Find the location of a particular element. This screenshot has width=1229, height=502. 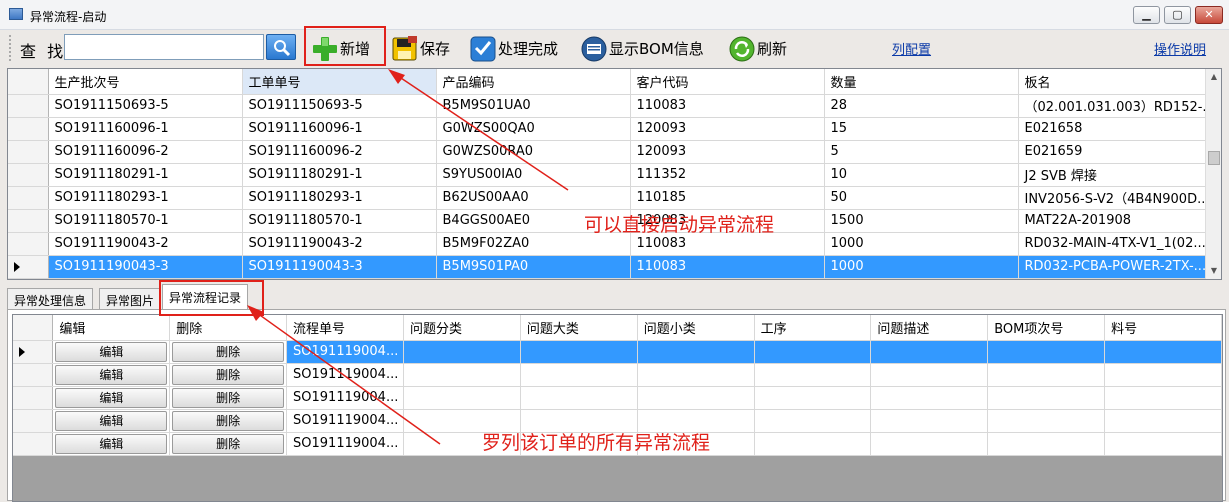

column-header-flow-number: 流程单号 is located at coordinates (345, 328).